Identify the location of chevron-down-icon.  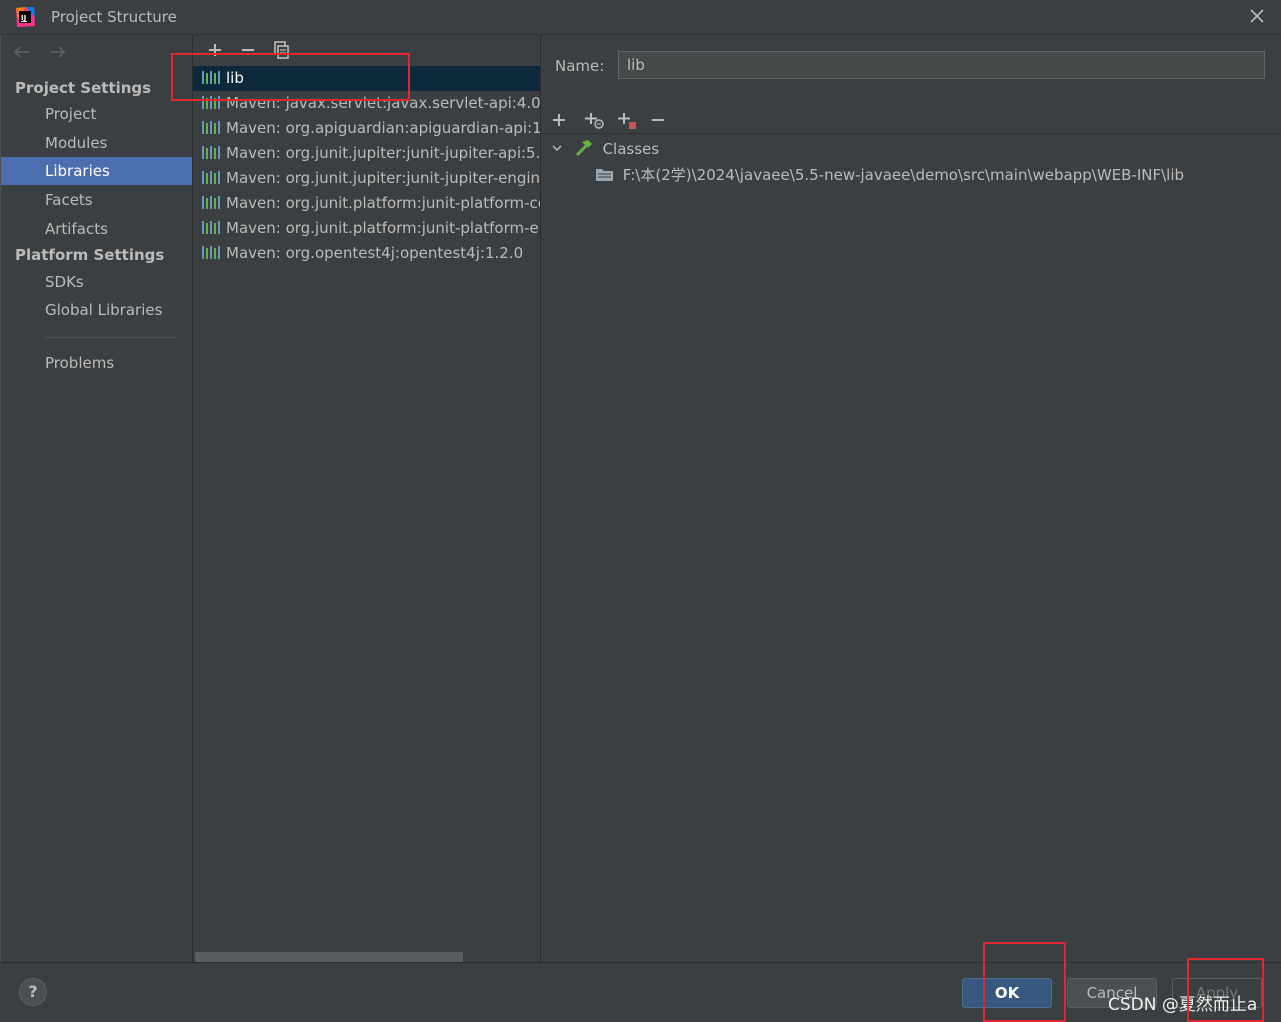
(557, 148).